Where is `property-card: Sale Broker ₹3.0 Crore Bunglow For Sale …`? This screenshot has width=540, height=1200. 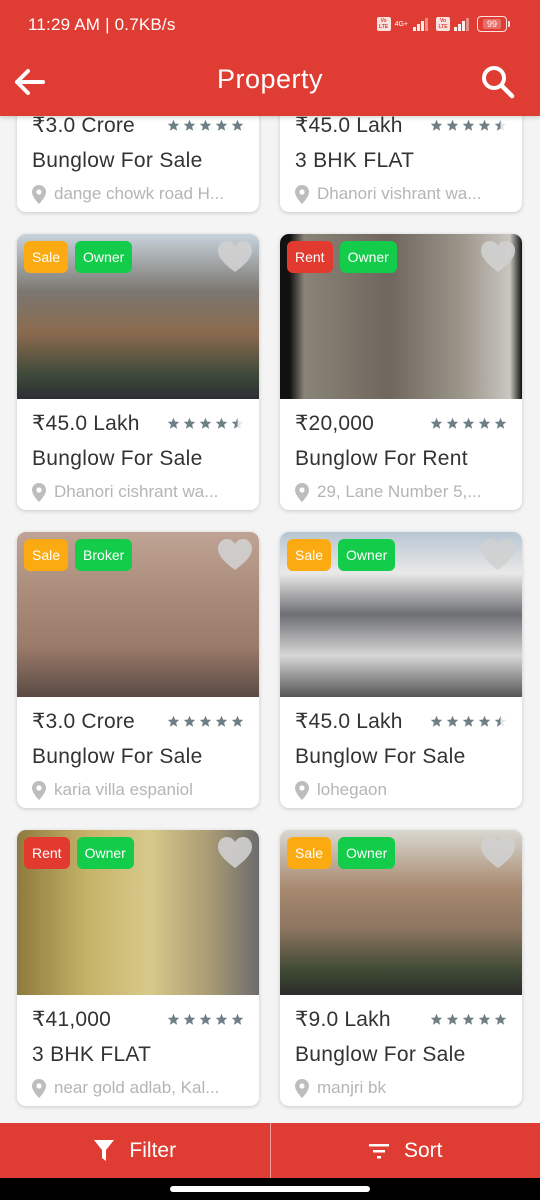 property-card: Sale Broker ₹3.0 Crore Bunglow For Sale … is located at coordinates (138, 670).